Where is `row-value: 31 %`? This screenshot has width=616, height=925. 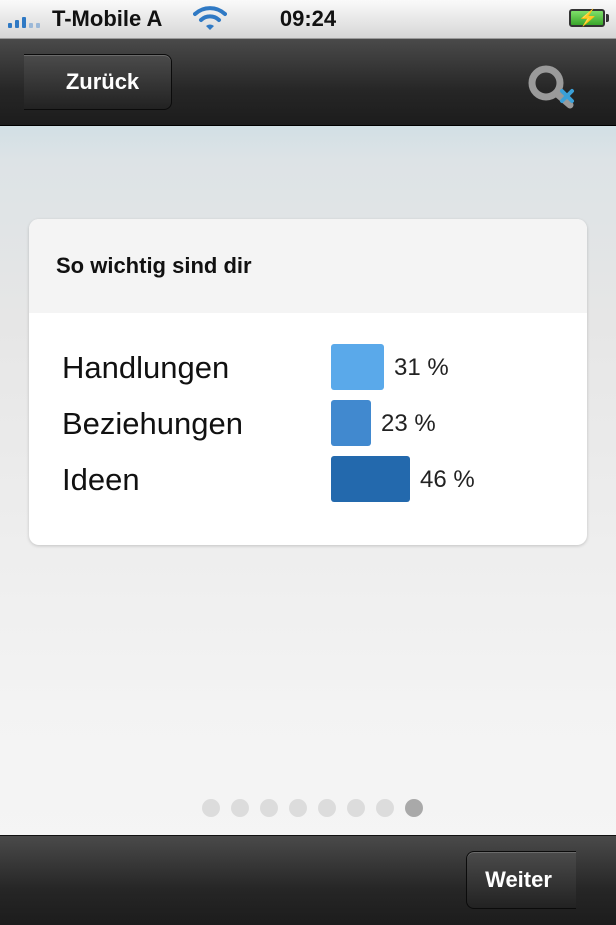 row-value: 31 % is located at coordinates (421, 367).